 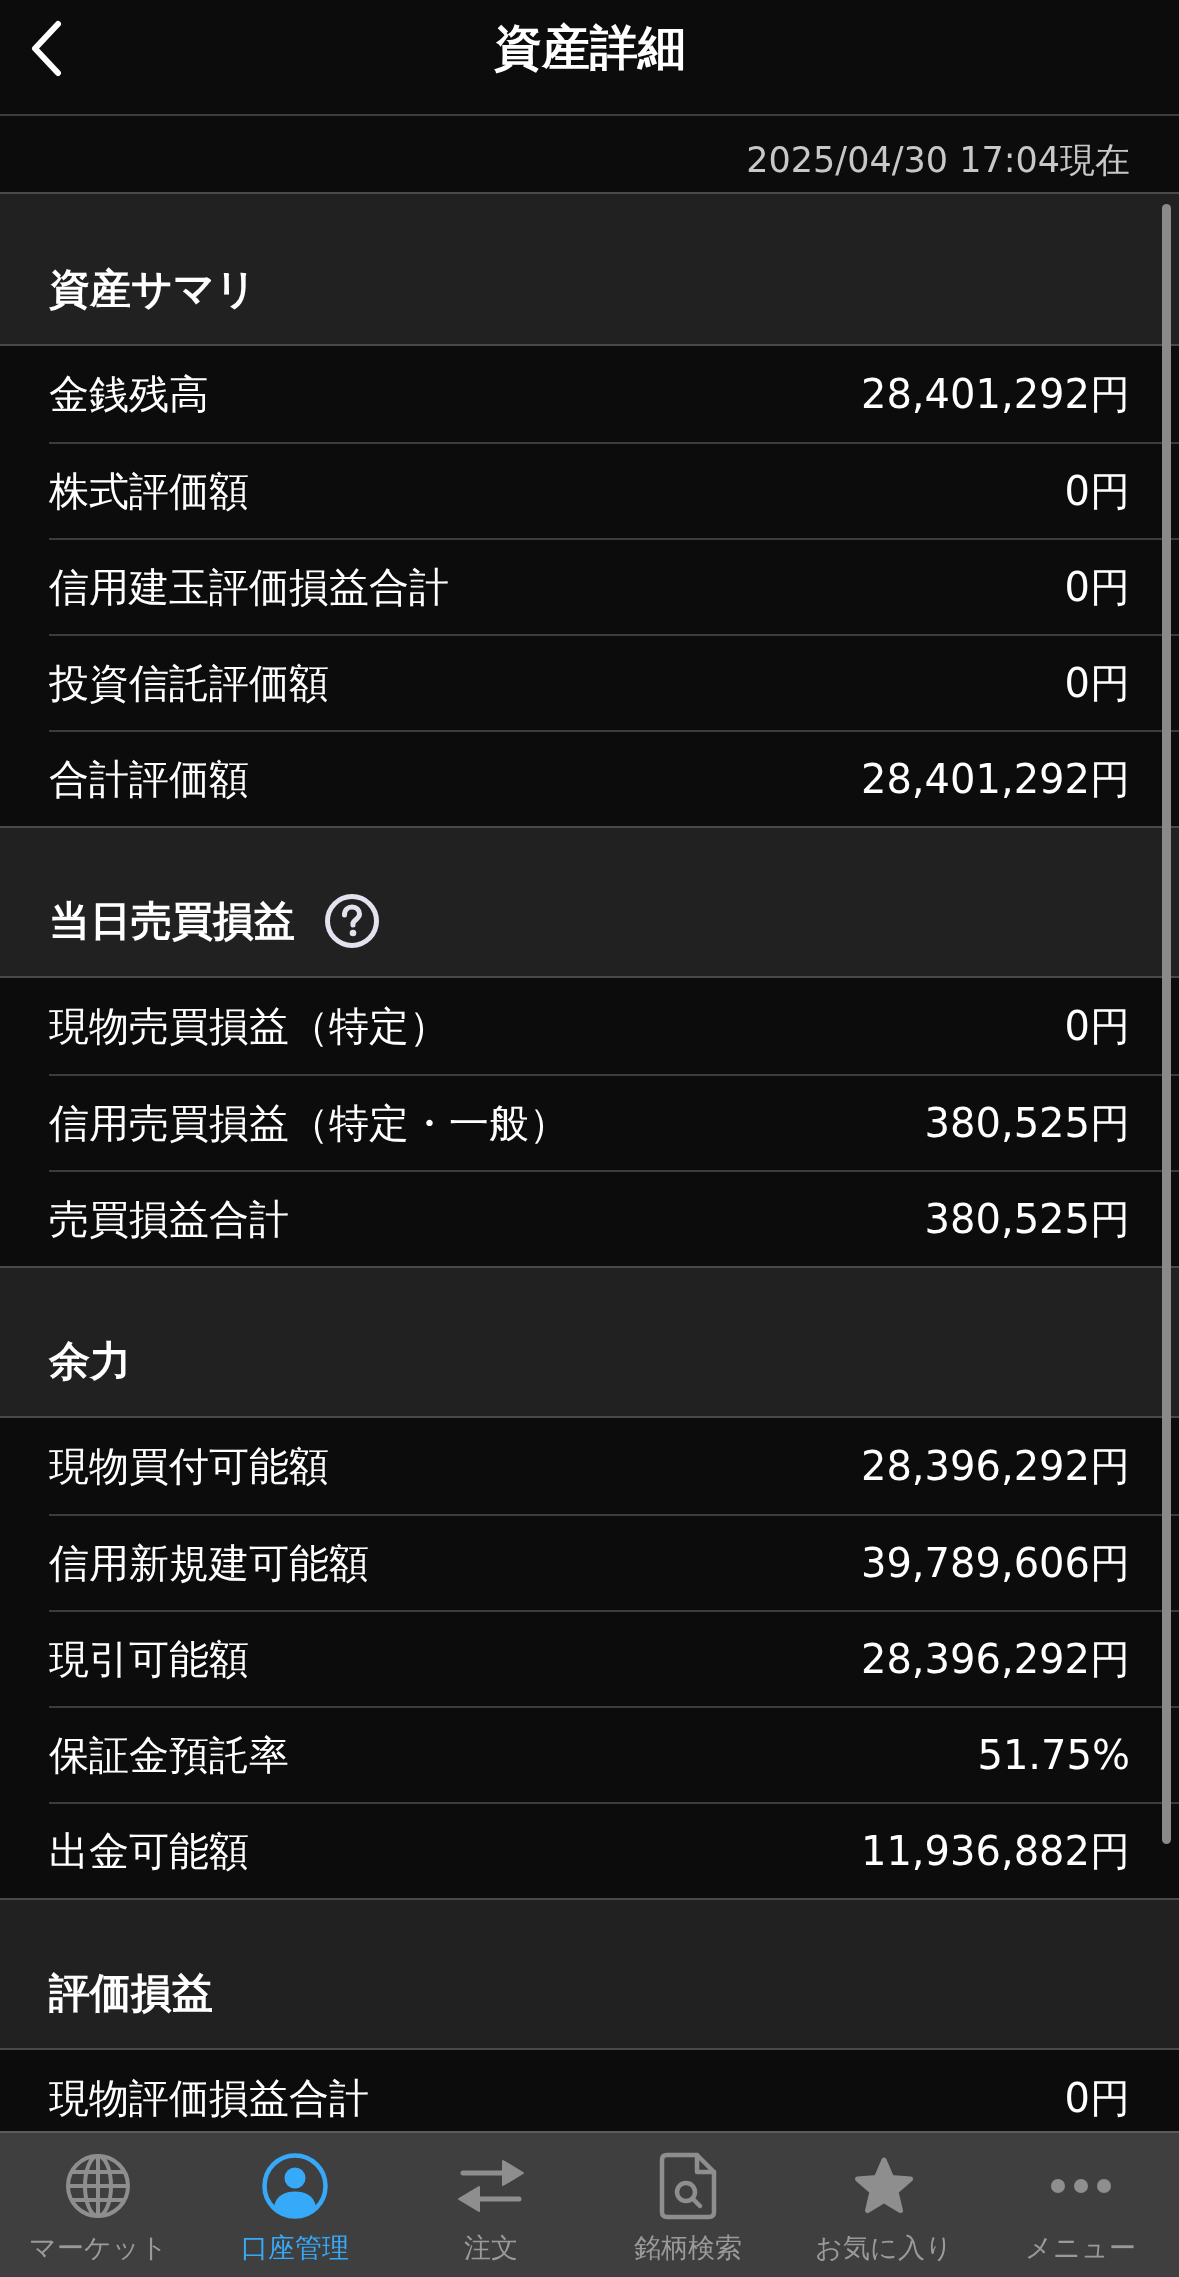 What do you see at coordinates (938, 160) in the screenshot?
I see `timestamp: 2025/04/30 17:04現在` at bounding box center [938, 160].